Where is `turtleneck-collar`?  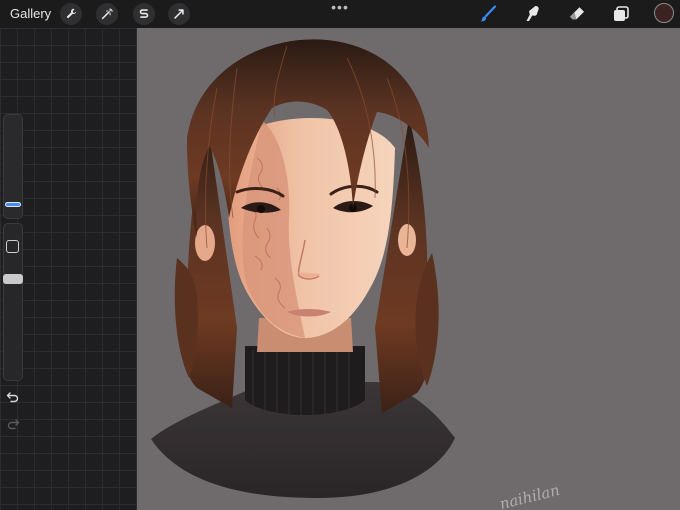 turtleneck-collar is located at coordinates (305, 380).